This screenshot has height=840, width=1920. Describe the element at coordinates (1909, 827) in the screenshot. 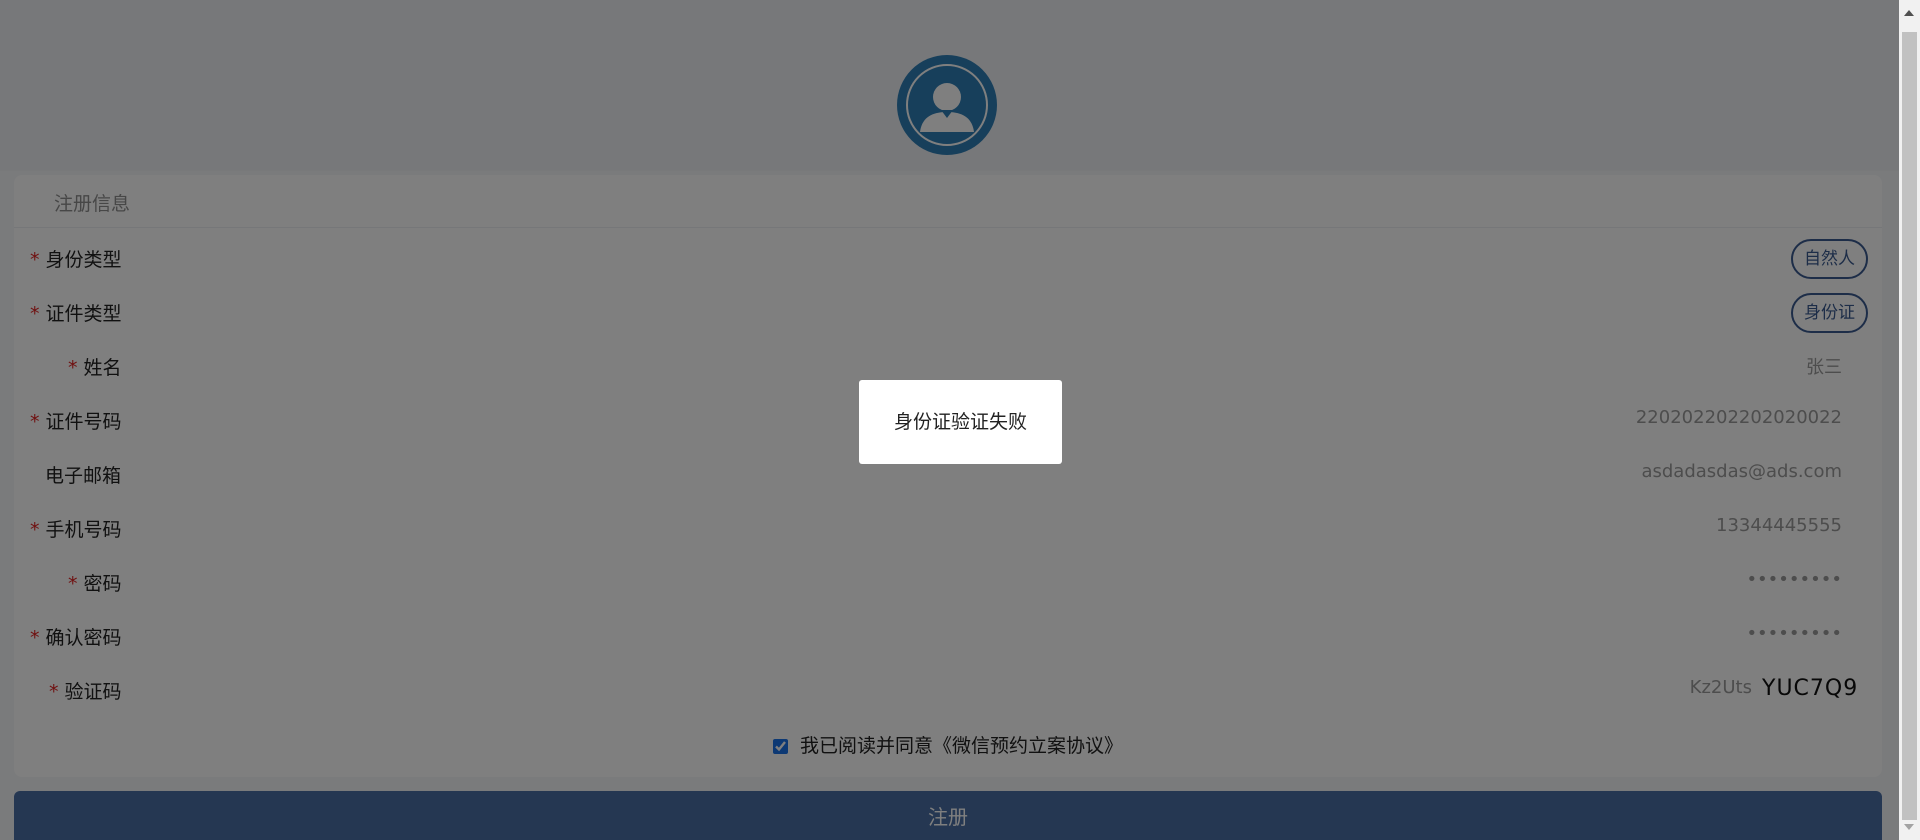

I see `scroll-down-icon` at that location.